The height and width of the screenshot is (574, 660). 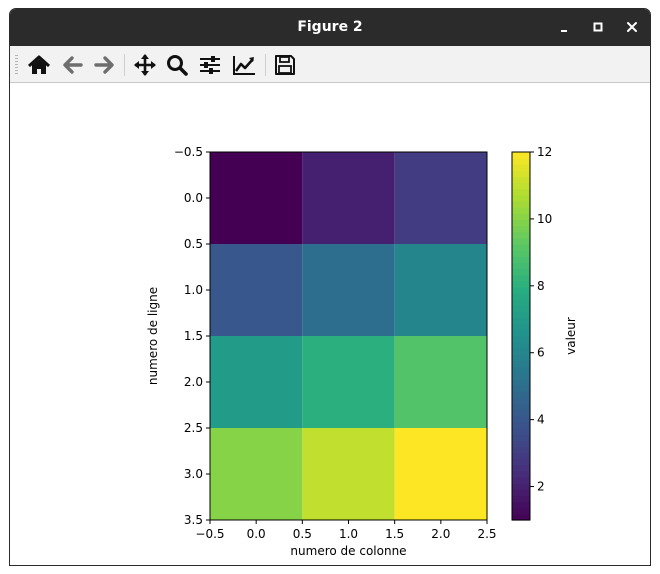 What do you see at coordinates (394, 534) in the screenshot?
I see `x-tick-label: 1.5` at bounding box center [394, 534].